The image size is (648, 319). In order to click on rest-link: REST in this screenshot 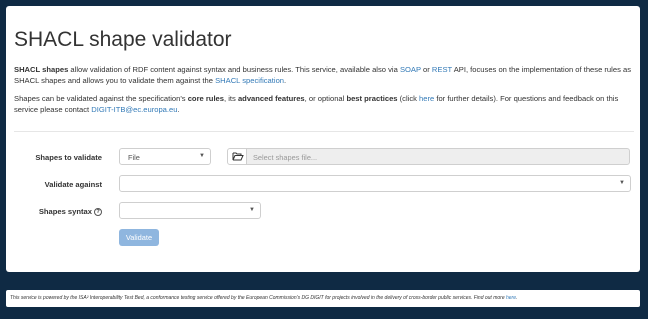, I will do `click(442, 69)`.